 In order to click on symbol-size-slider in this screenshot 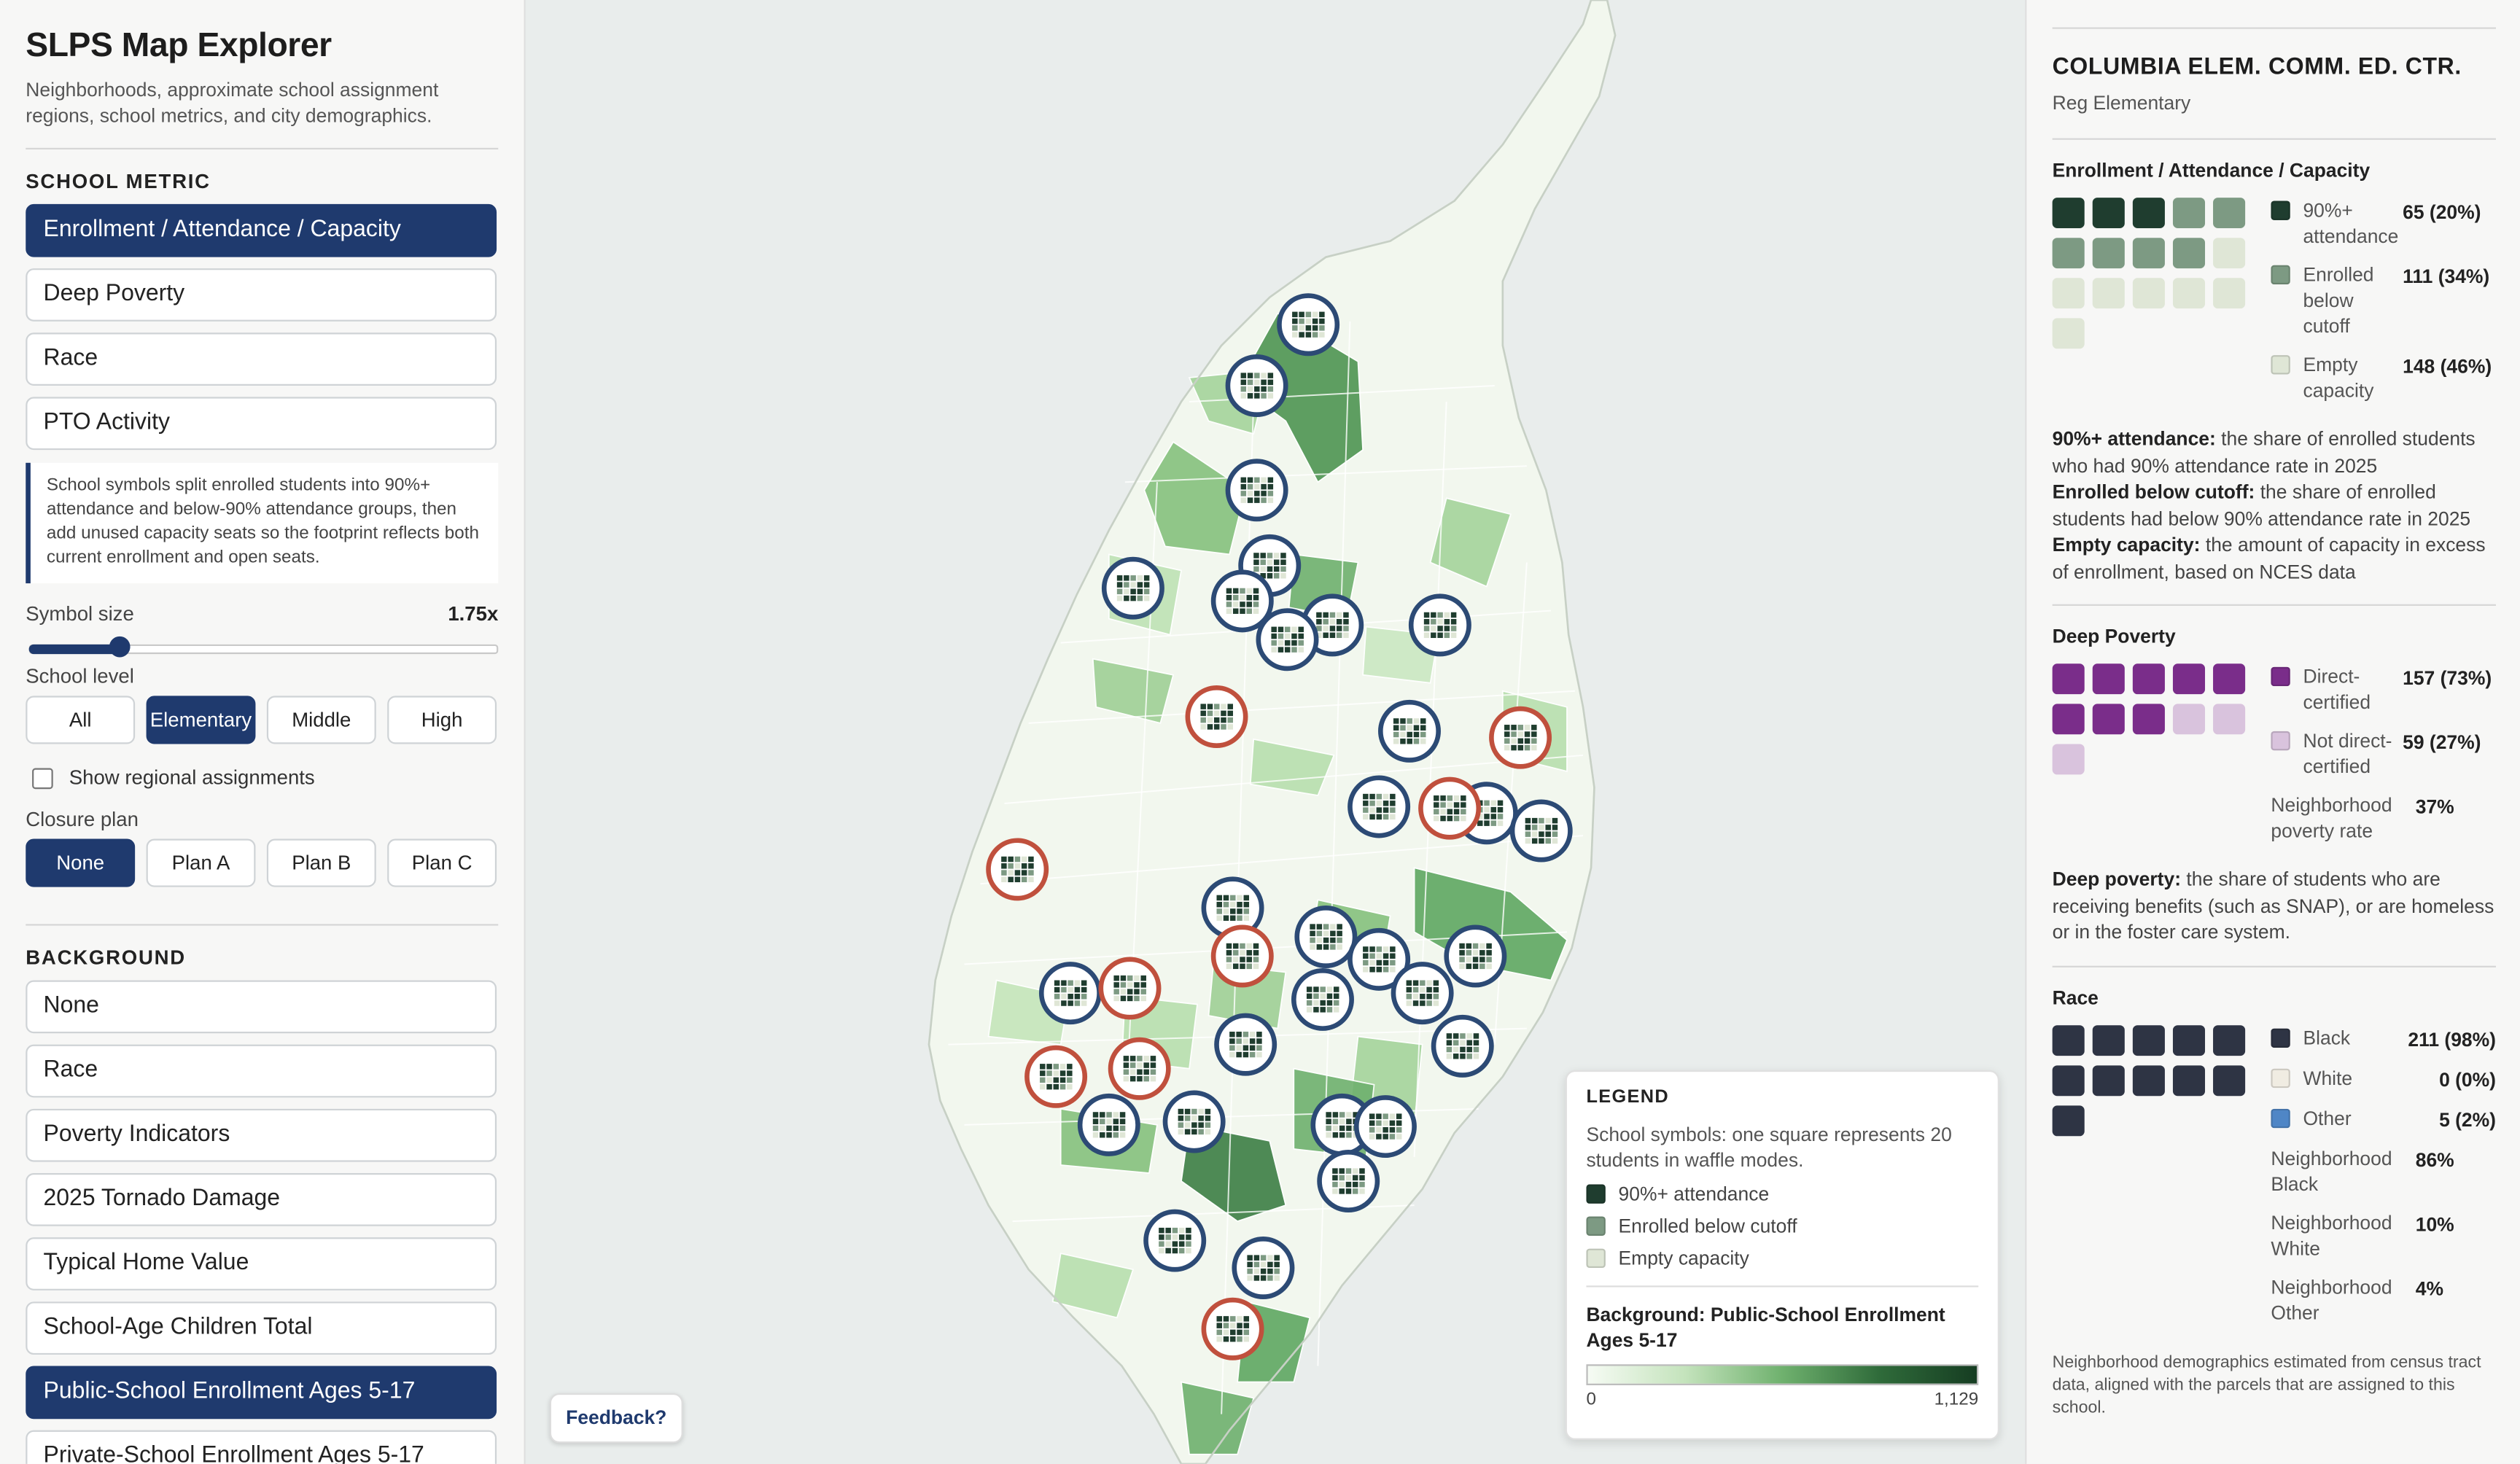, I will do `click(262, 646)`.